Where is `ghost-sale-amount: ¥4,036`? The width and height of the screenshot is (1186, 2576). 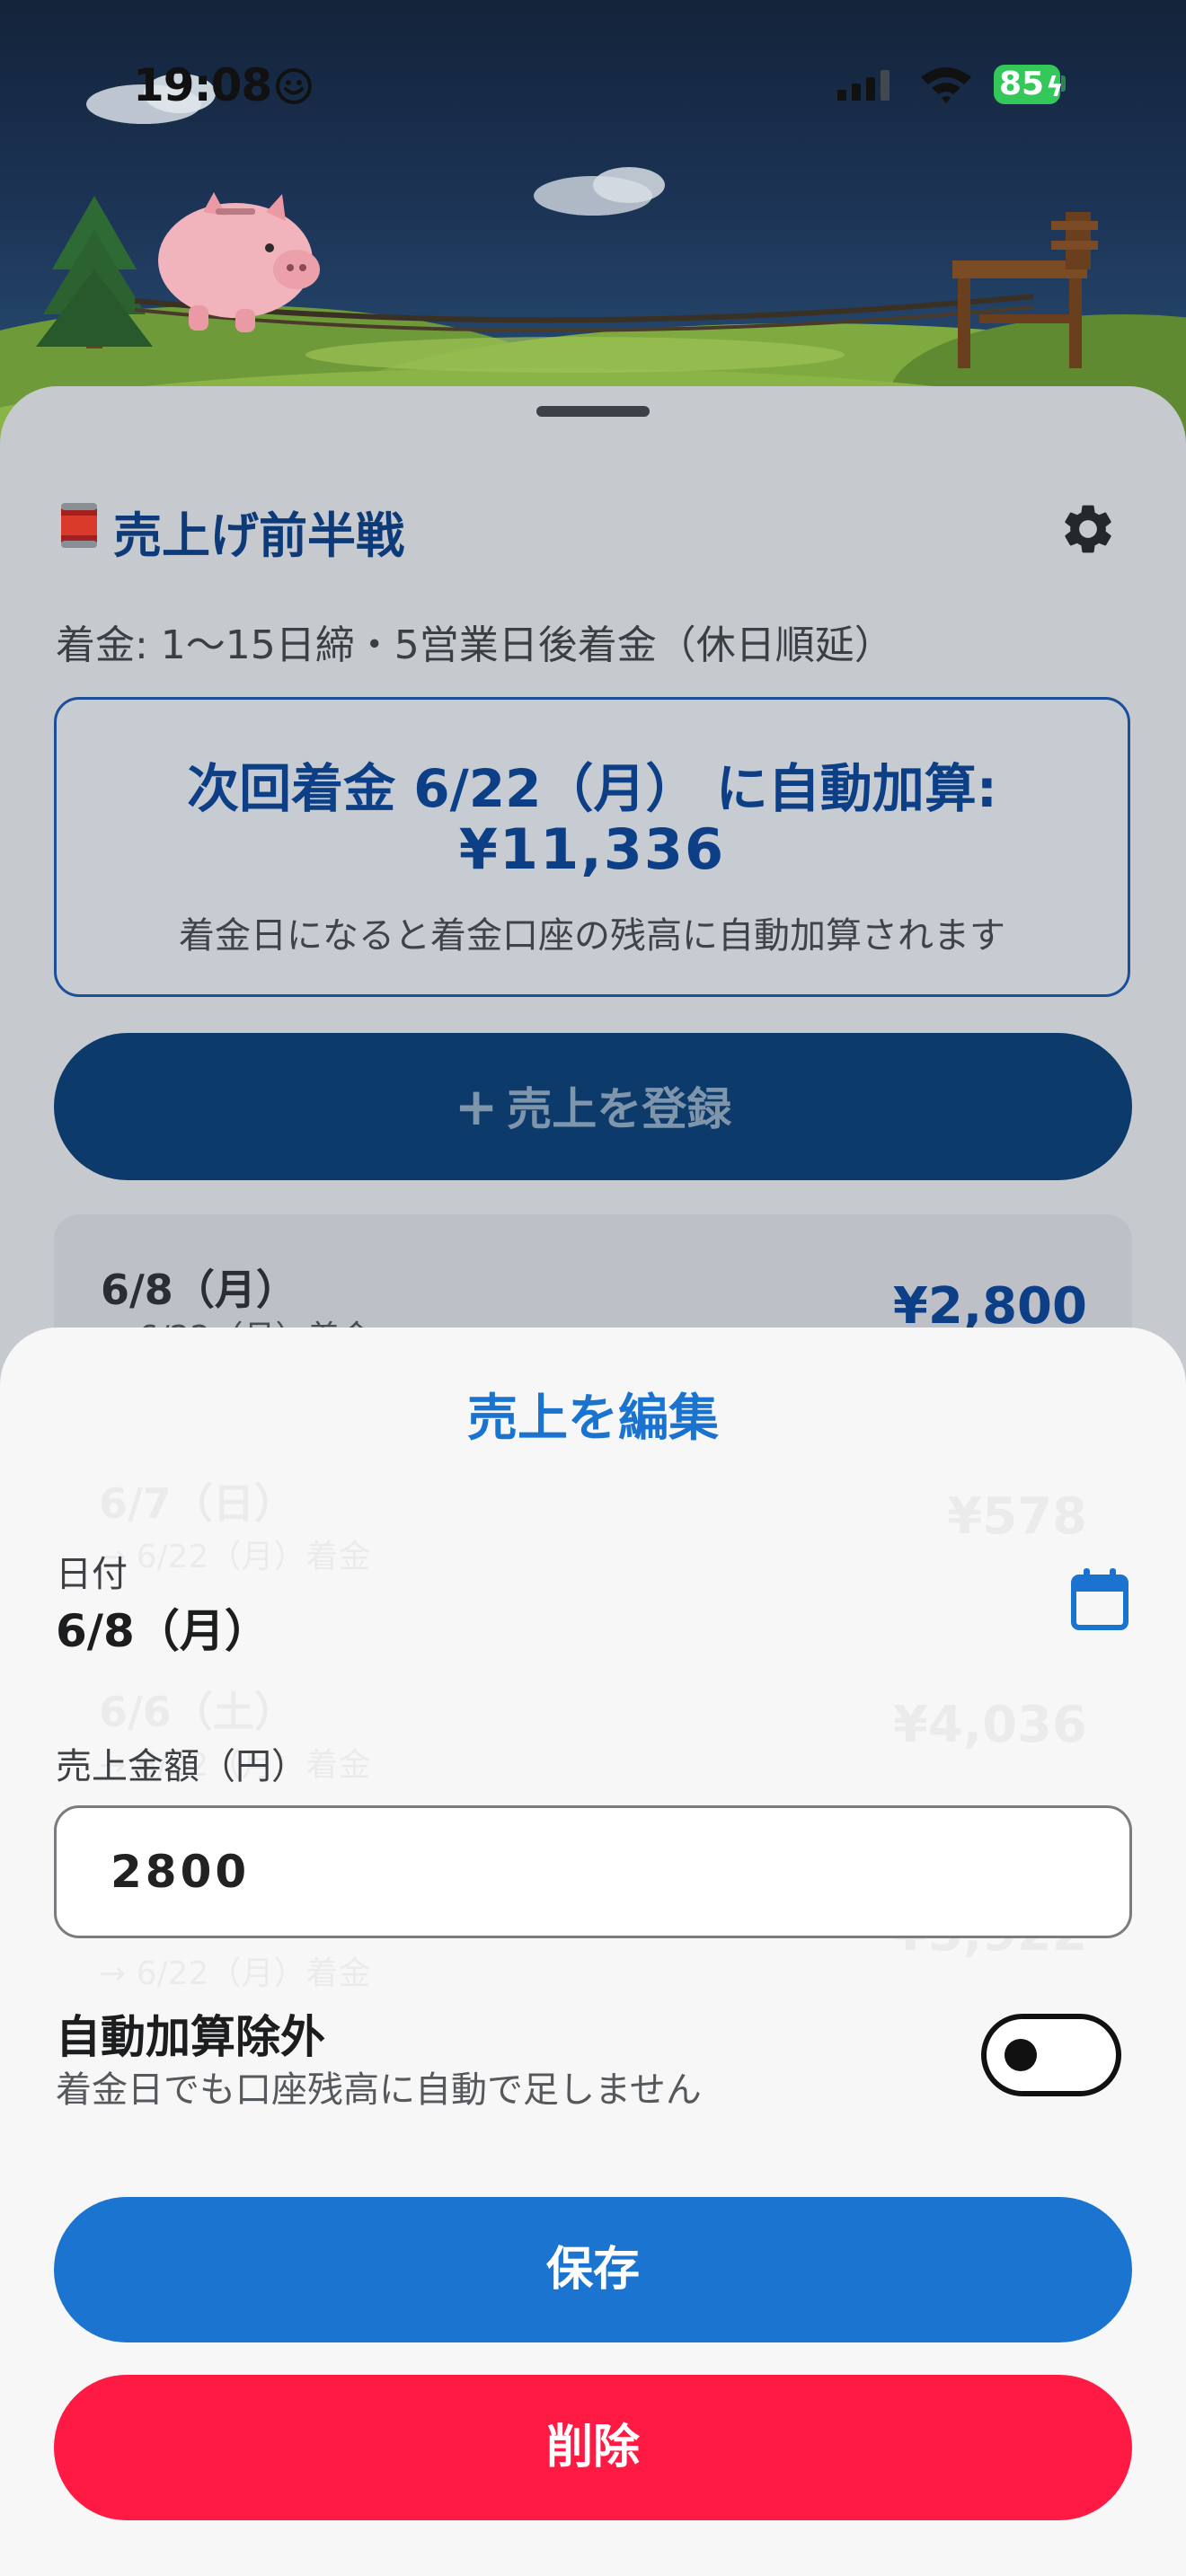
ghost-sale-amount: ¥4,036 is located at coordinates (990, 1725).